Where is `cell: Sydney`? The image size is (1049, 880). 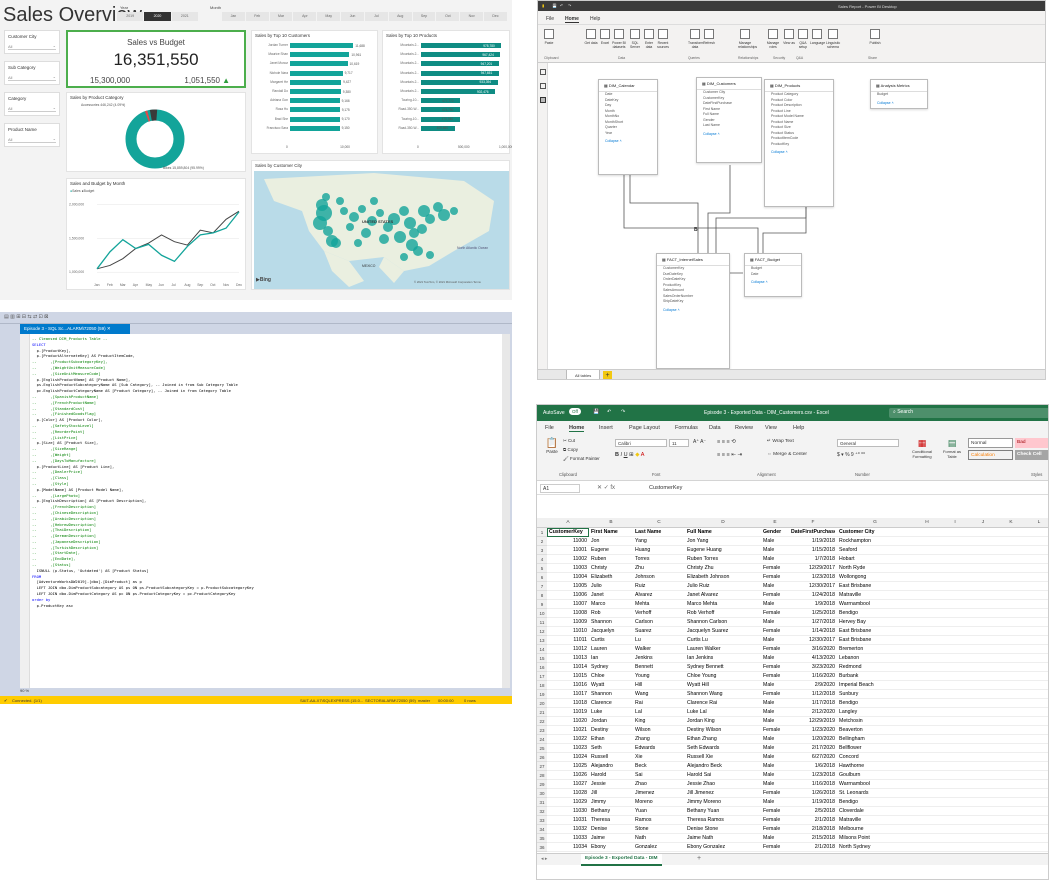 cell: Sydney is located at coordinates (611, 667).